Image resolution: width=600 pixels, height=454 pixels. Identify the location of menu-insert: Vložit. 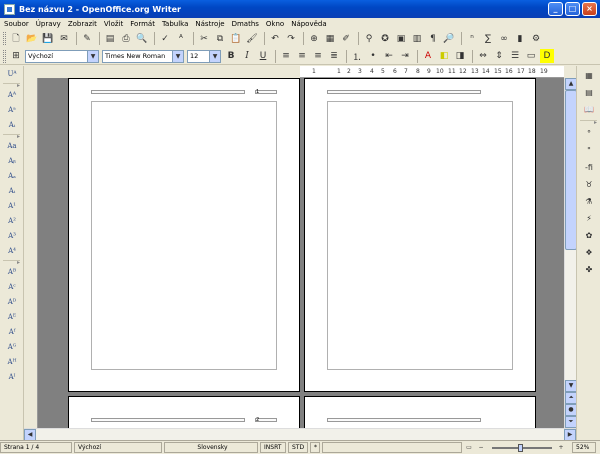
(113, 24).